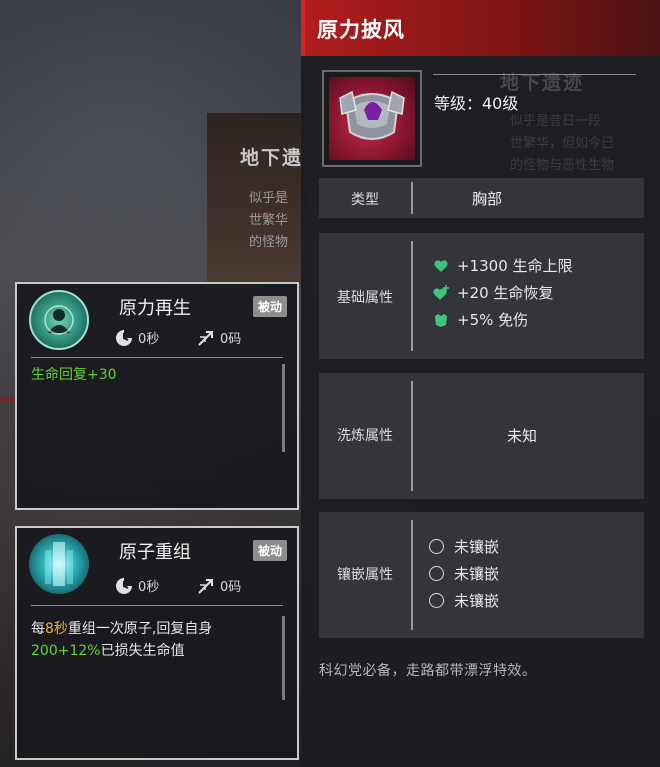  I want to click on attr-row-refine: 洗炼属性 未知, so click(481, 436).